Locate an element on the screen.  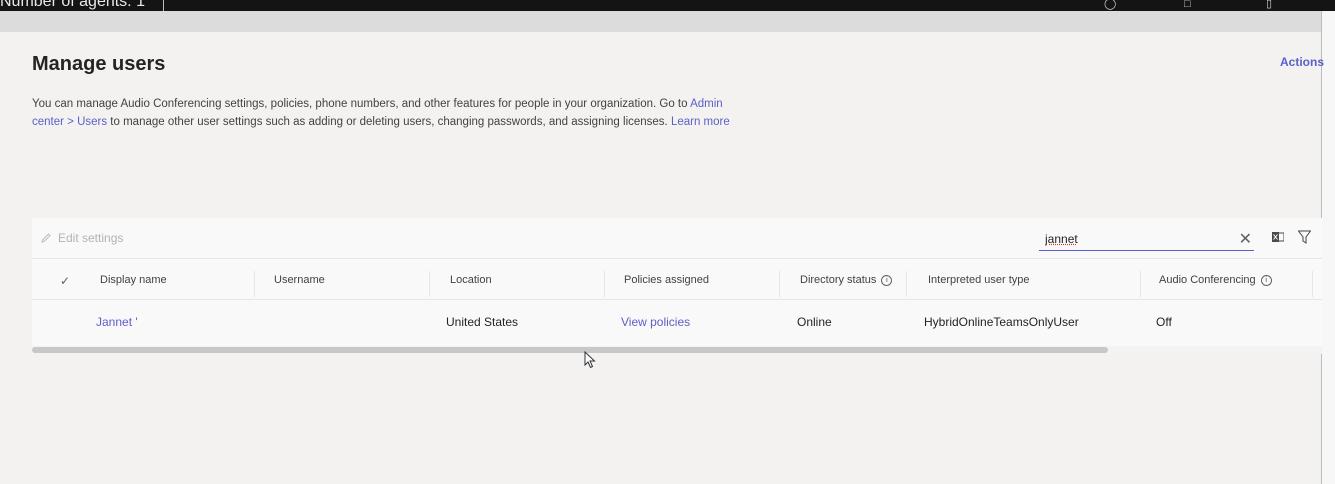
select-all-checkmark-icon: ✓ is located at coordinates (65, 281).